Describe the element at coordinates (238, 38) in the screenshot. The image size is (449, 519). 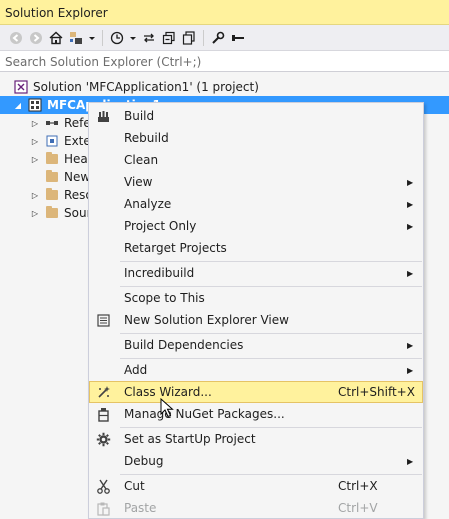
I see `preview-icon` at that location.